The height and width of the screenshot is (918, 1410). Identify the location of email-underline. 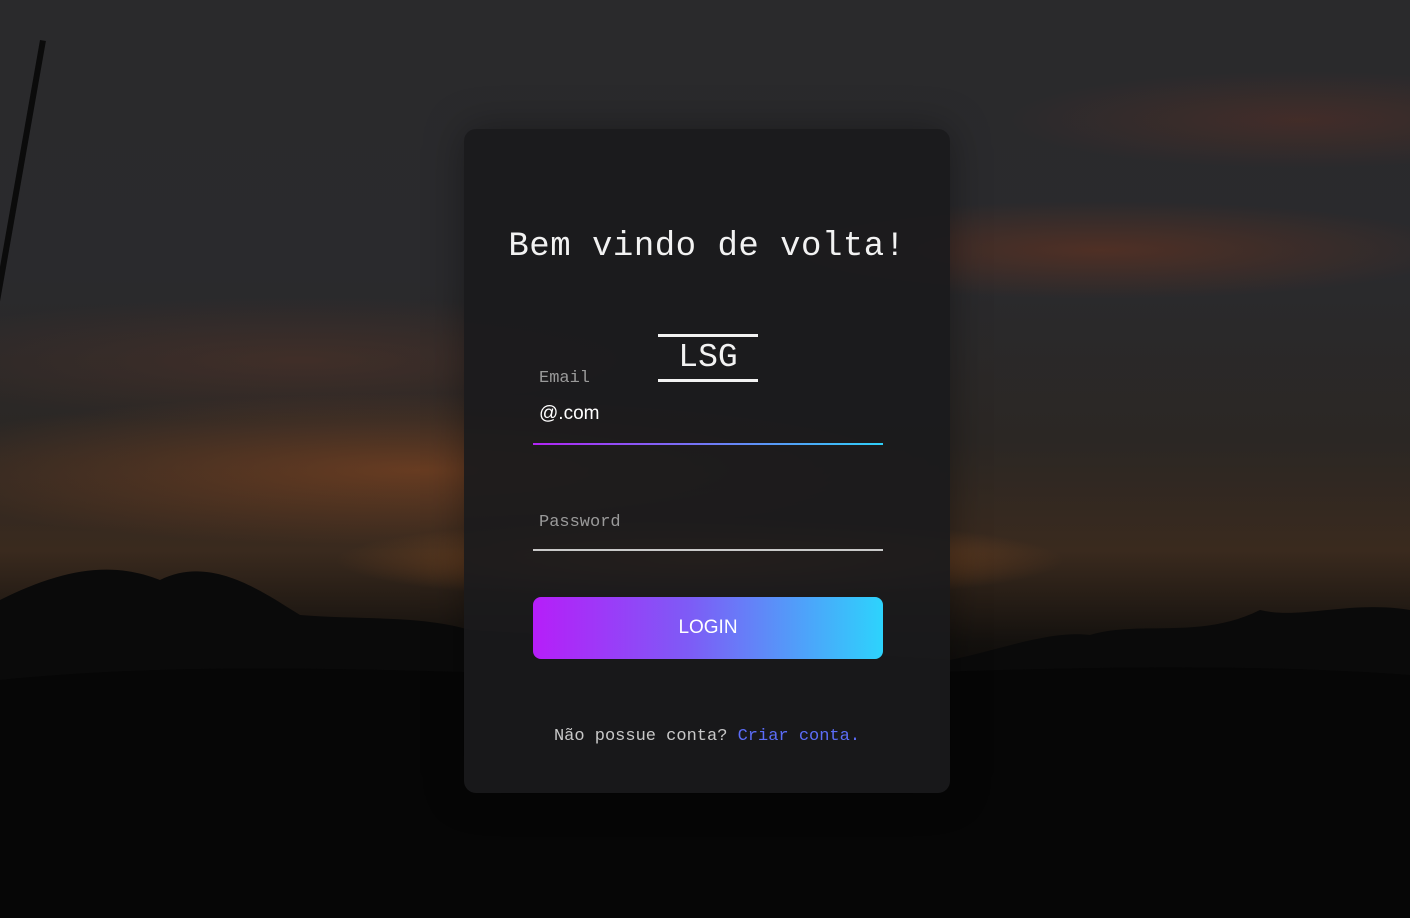
(708, 444).